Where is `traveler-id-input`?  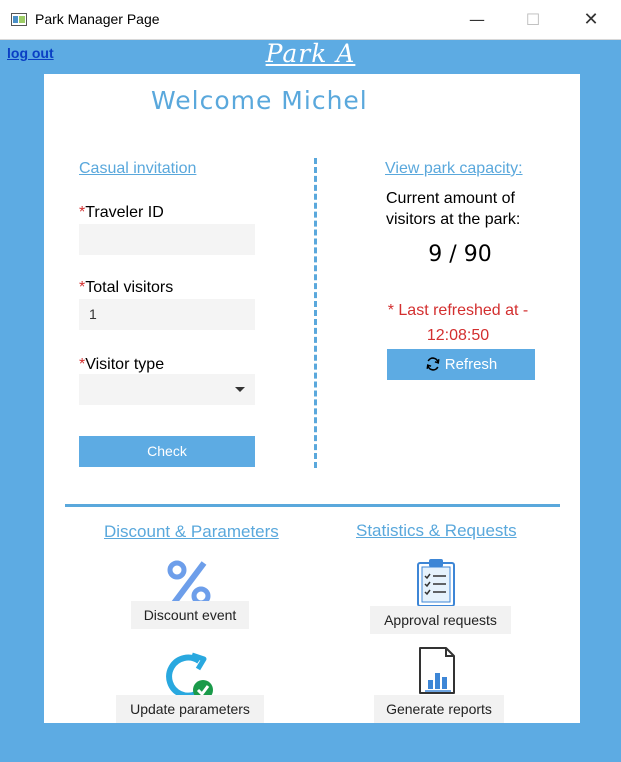 traveler-id-input is located at coordinates (167, 239).